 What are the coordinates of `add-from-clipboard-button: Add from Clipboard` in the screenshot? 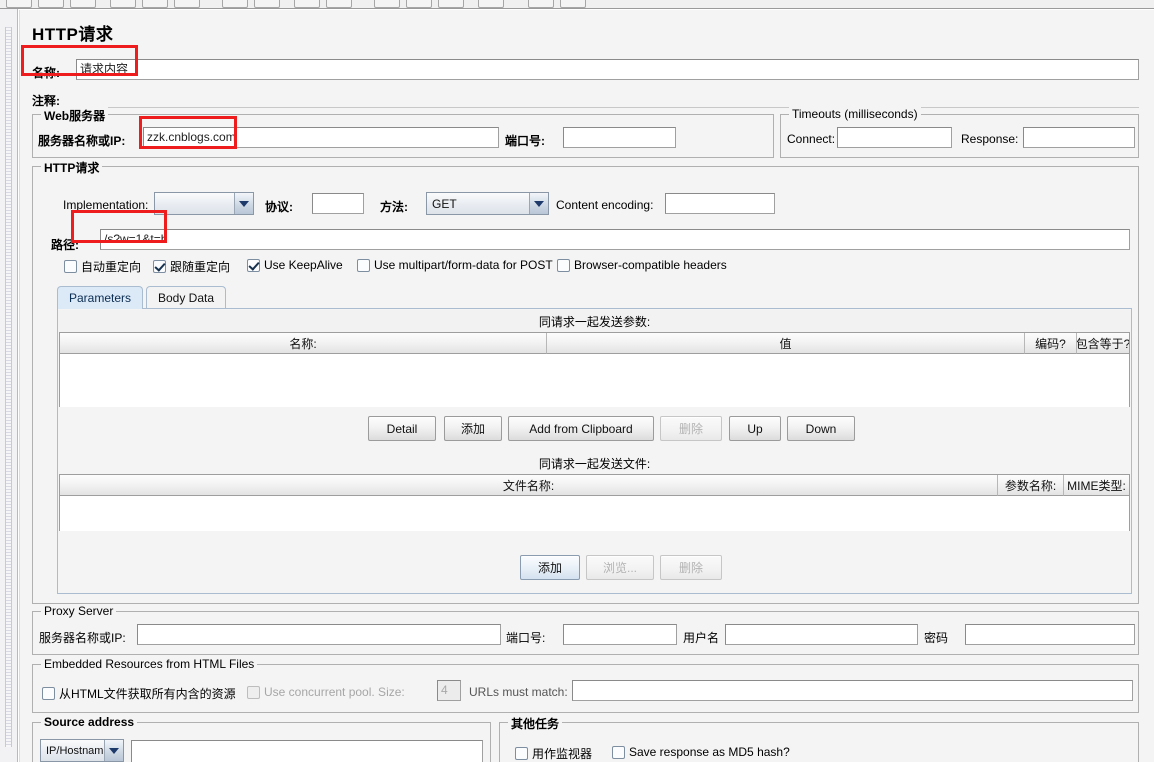 It's located at (581, 428).